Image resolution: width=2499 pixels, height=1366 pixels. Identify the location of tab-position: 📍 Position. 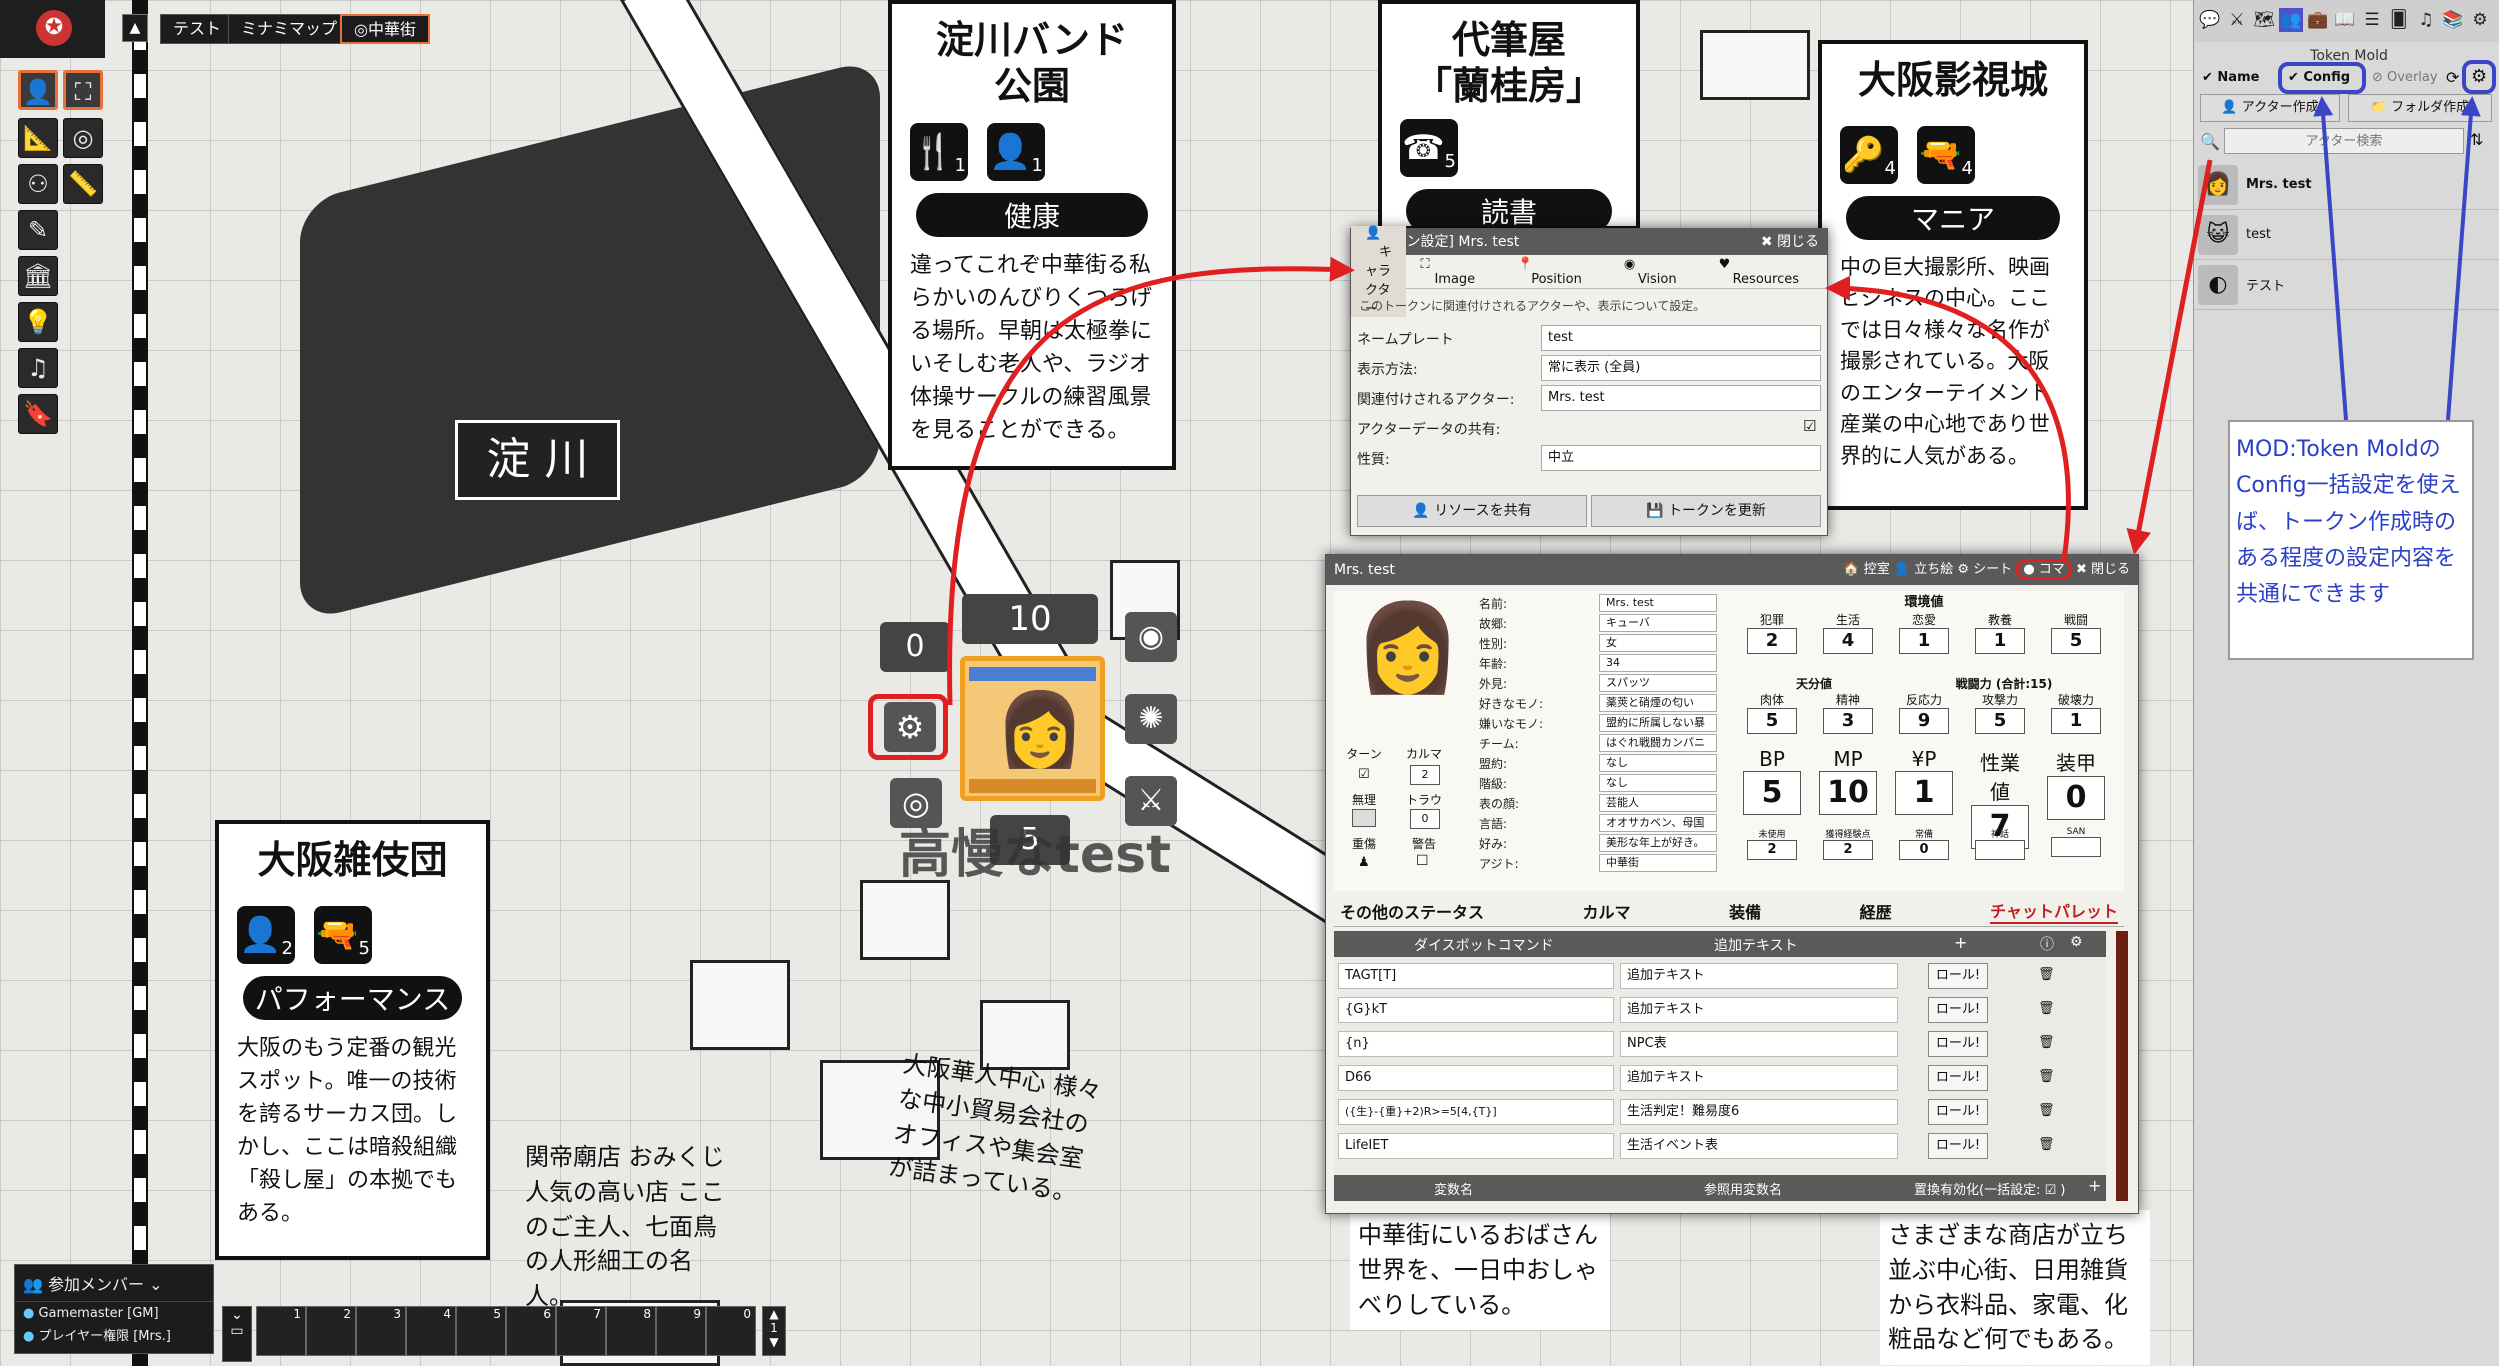
(1556, 272).